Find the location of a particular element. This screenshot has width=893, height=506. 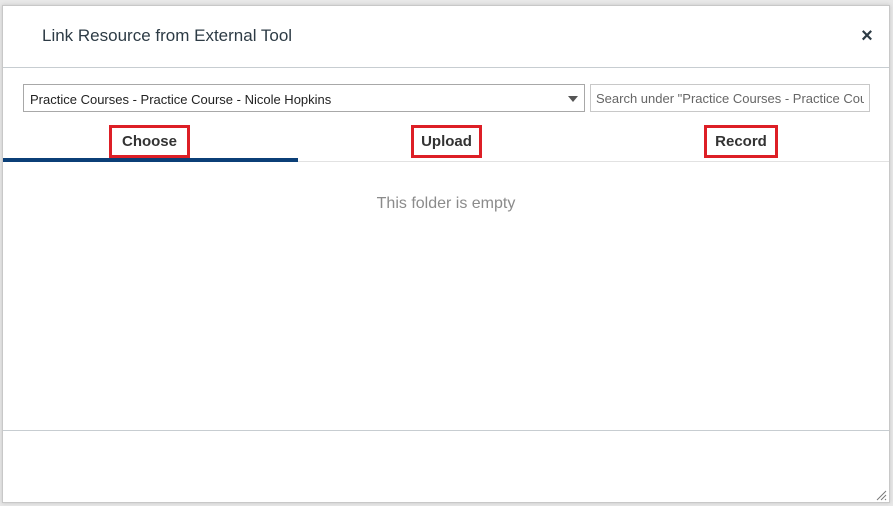

search-input is located at coordinates (730, 98).